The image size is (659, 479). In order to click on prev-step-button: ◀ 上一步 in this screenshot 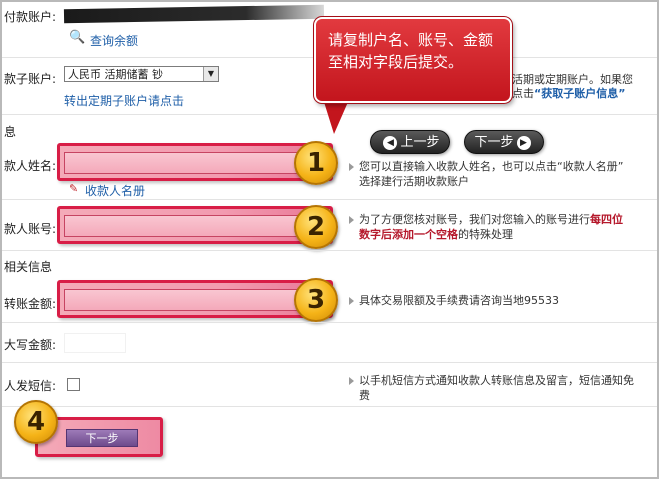, I will do `click(410, 142)`.